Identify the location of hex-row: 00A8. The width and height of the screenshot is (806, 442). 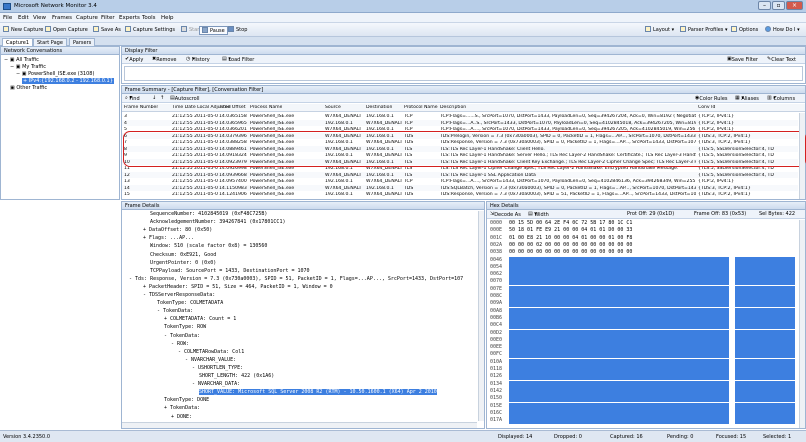
(642, 311).